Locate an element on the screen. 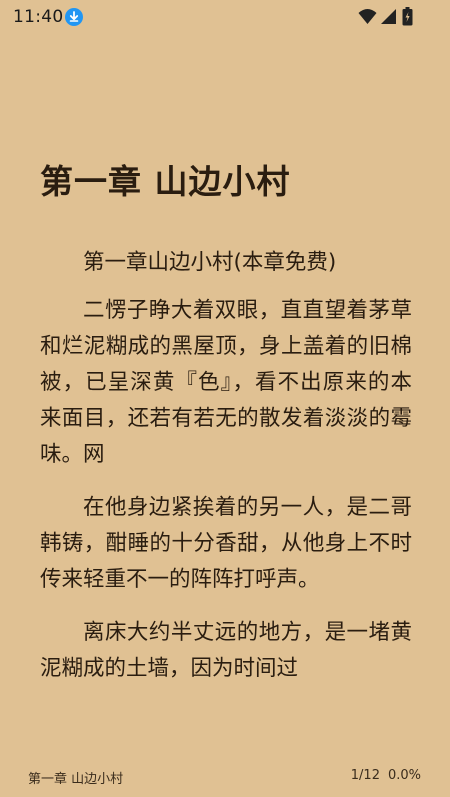 The height and width of the screenshot is (797, 450). status-time: 11:40 is located at coordinates (38, 17).